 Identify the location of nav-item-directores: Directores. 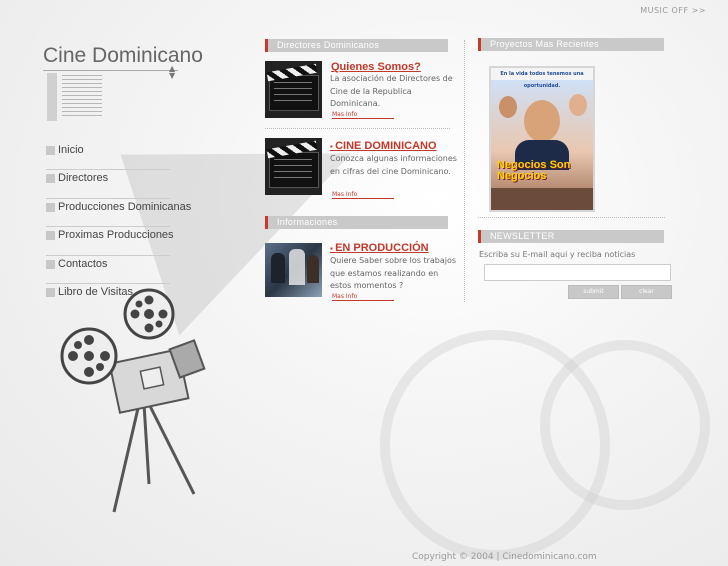
(108, 184).